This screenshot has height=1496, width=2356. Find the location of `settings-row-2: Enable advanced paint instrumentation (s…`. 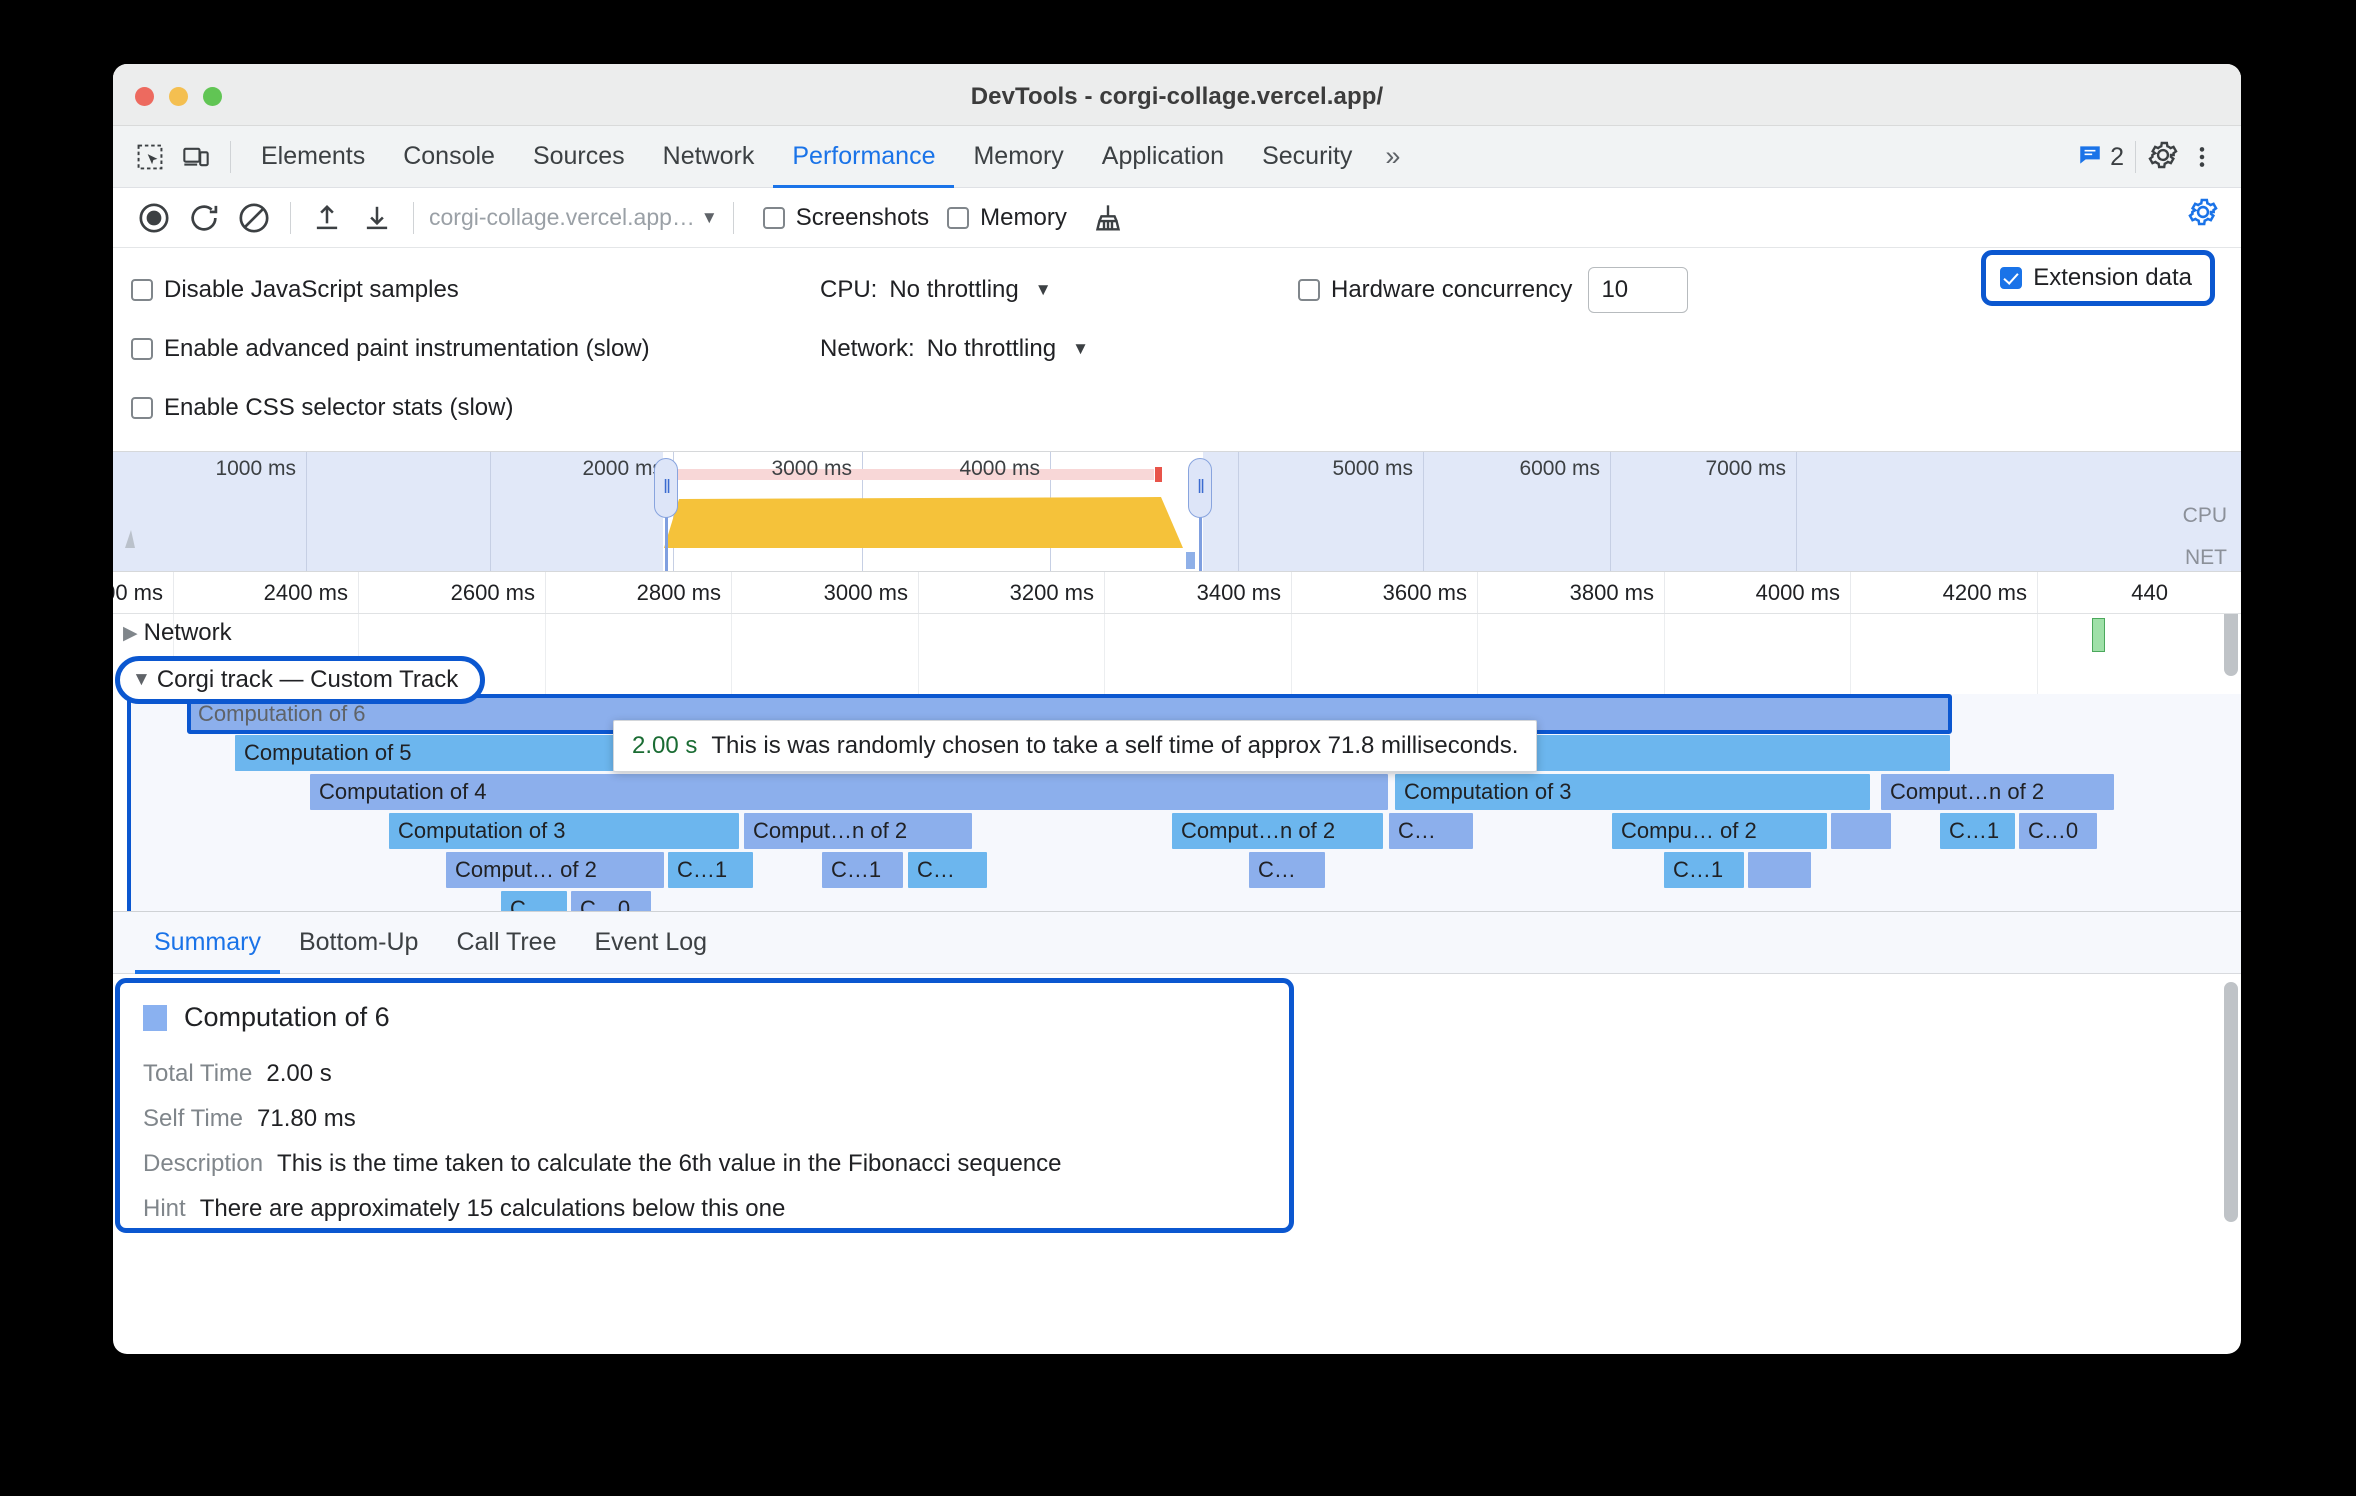

settings-row-2: Enable advanced paint instrumentation (s… is located at coordinates (1177, 348).